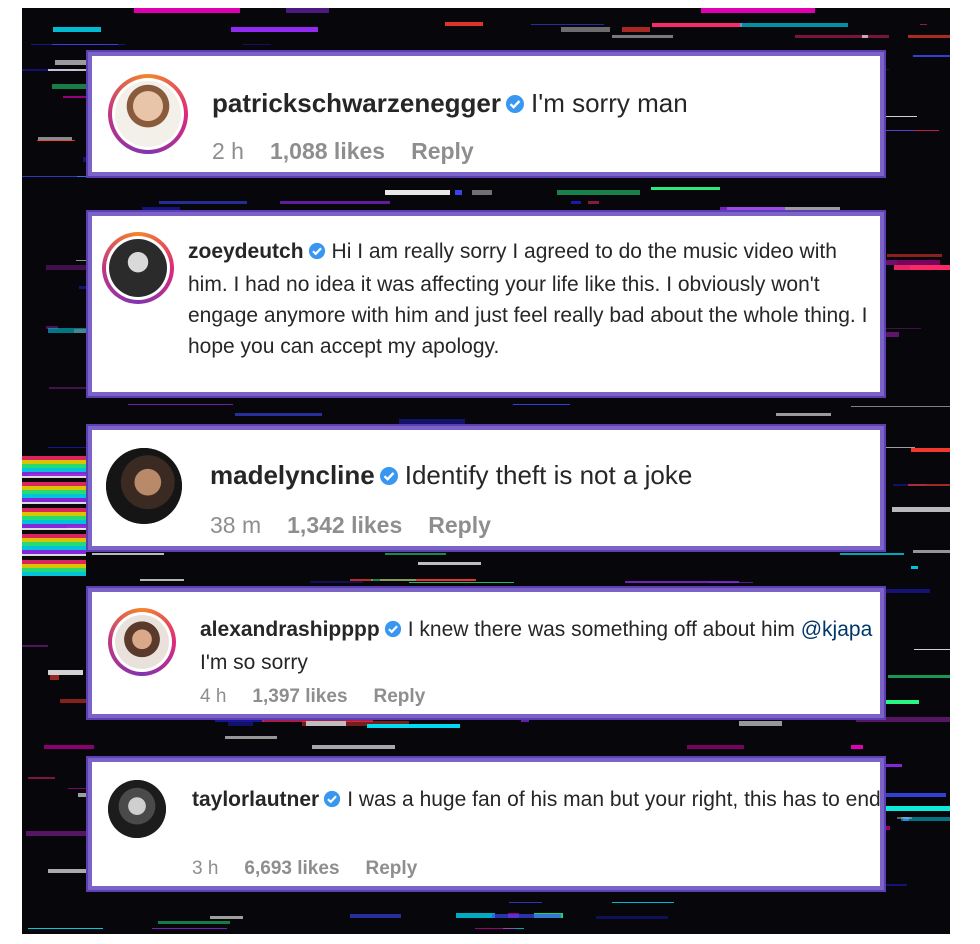 This screenshot has width=980, height=944. What do you see at coordinates (290, 629) in the screenshot?
I see `username: alexandrashipppp` at bounding box center [290, 629].